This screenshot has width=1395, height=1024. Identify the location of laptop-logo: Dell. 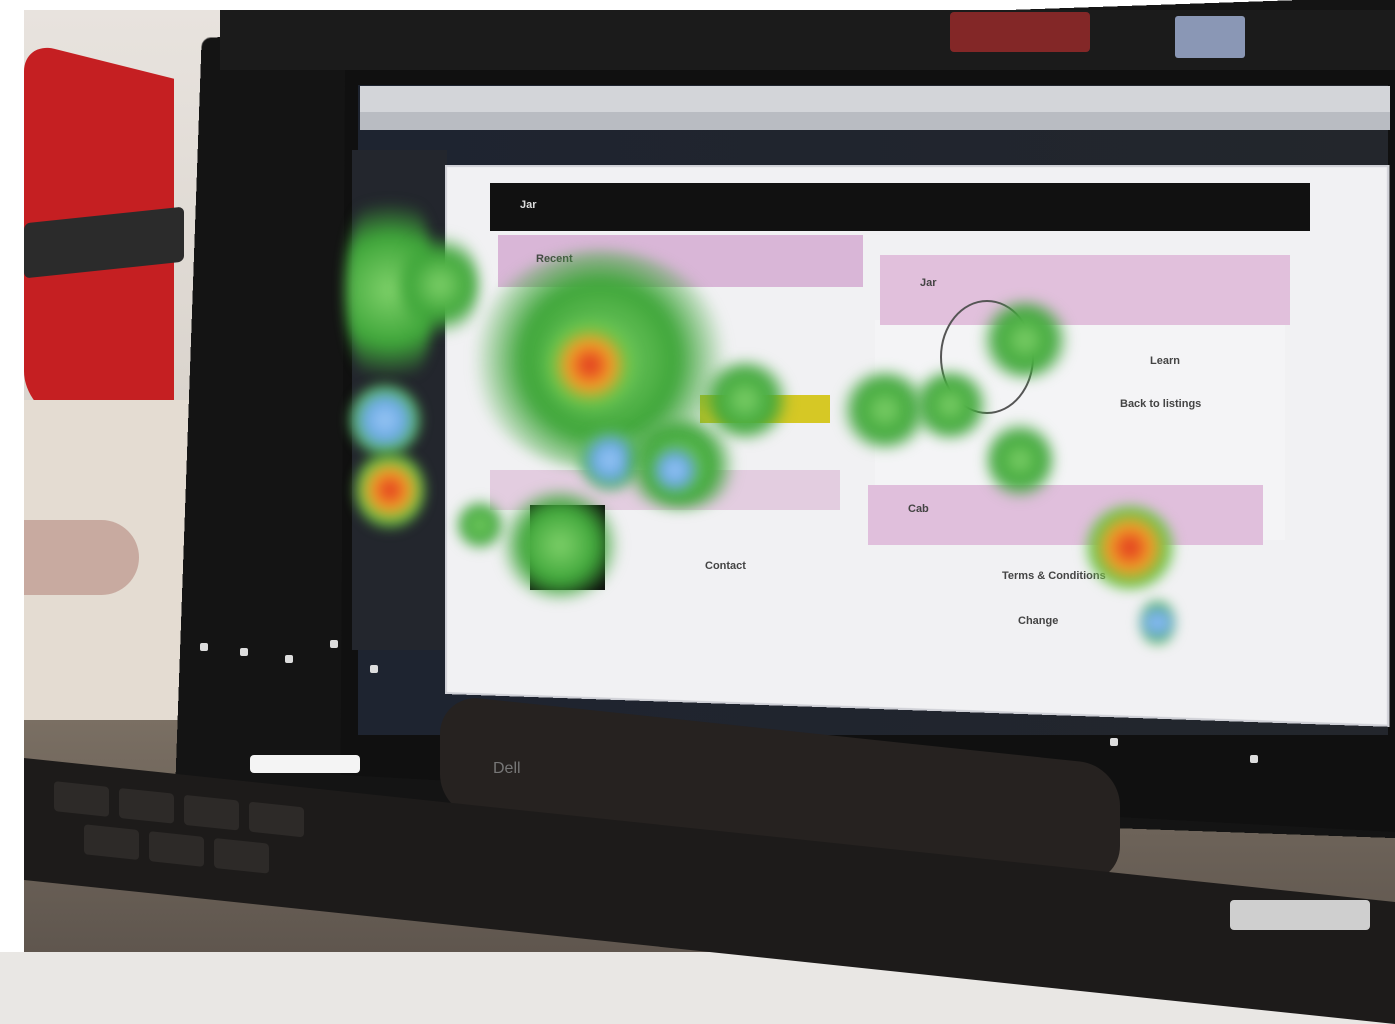
(507, 768).